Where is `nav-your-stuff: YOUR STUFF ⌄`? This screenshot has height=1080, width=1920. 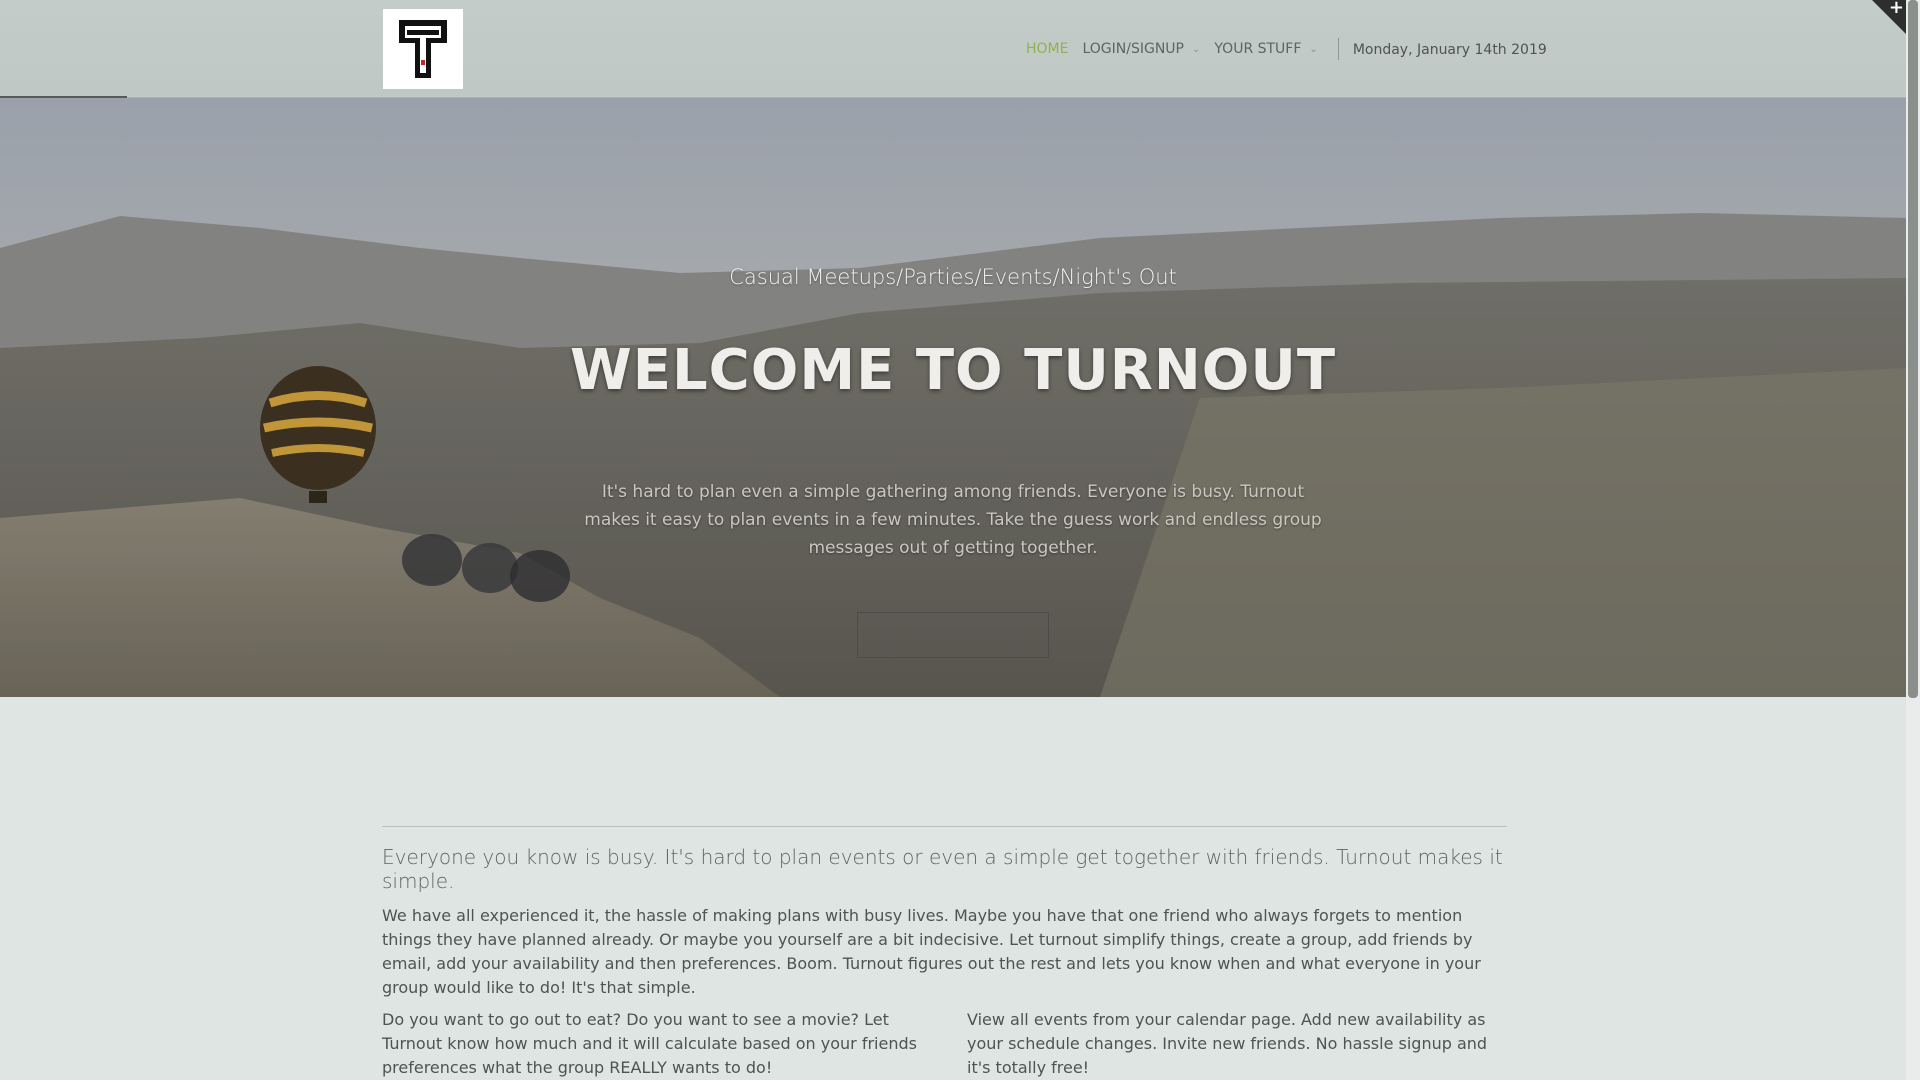 nav-your-stuff: YOUR STUFF ⌄ is located at coordinates (1265, 49).